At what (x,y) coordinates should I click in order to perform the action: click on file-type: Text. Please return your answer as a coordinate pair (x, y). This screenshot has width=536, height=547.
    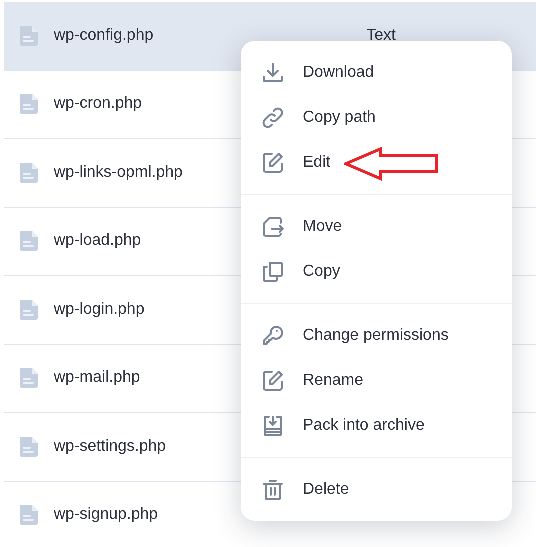
    Looking at the image, I should click on (381, 35).